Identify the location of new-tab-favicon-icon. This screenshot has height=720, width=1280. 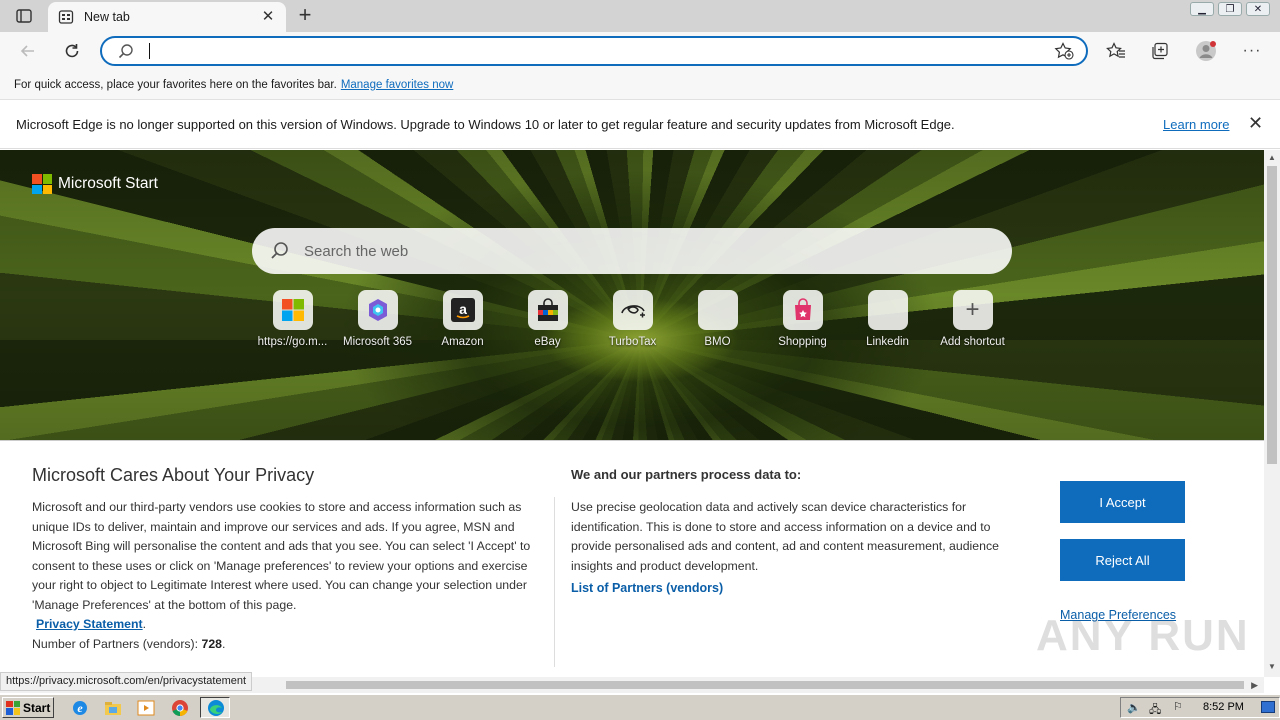
(66, 17).